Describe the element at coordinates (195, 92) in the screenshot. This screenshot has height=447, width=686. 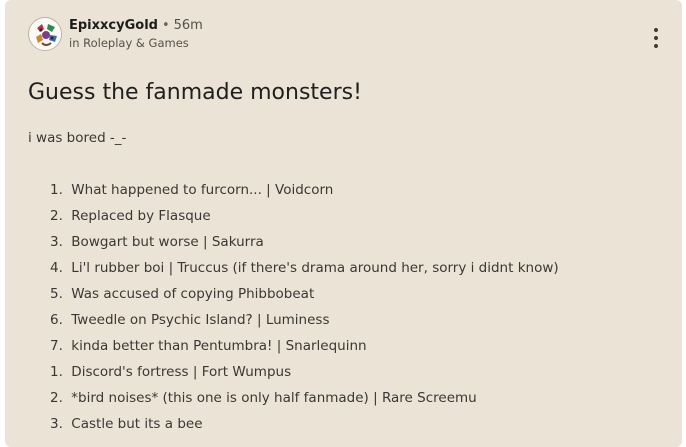
I see `post-title: Guess the fanmade monsters!` at that location.